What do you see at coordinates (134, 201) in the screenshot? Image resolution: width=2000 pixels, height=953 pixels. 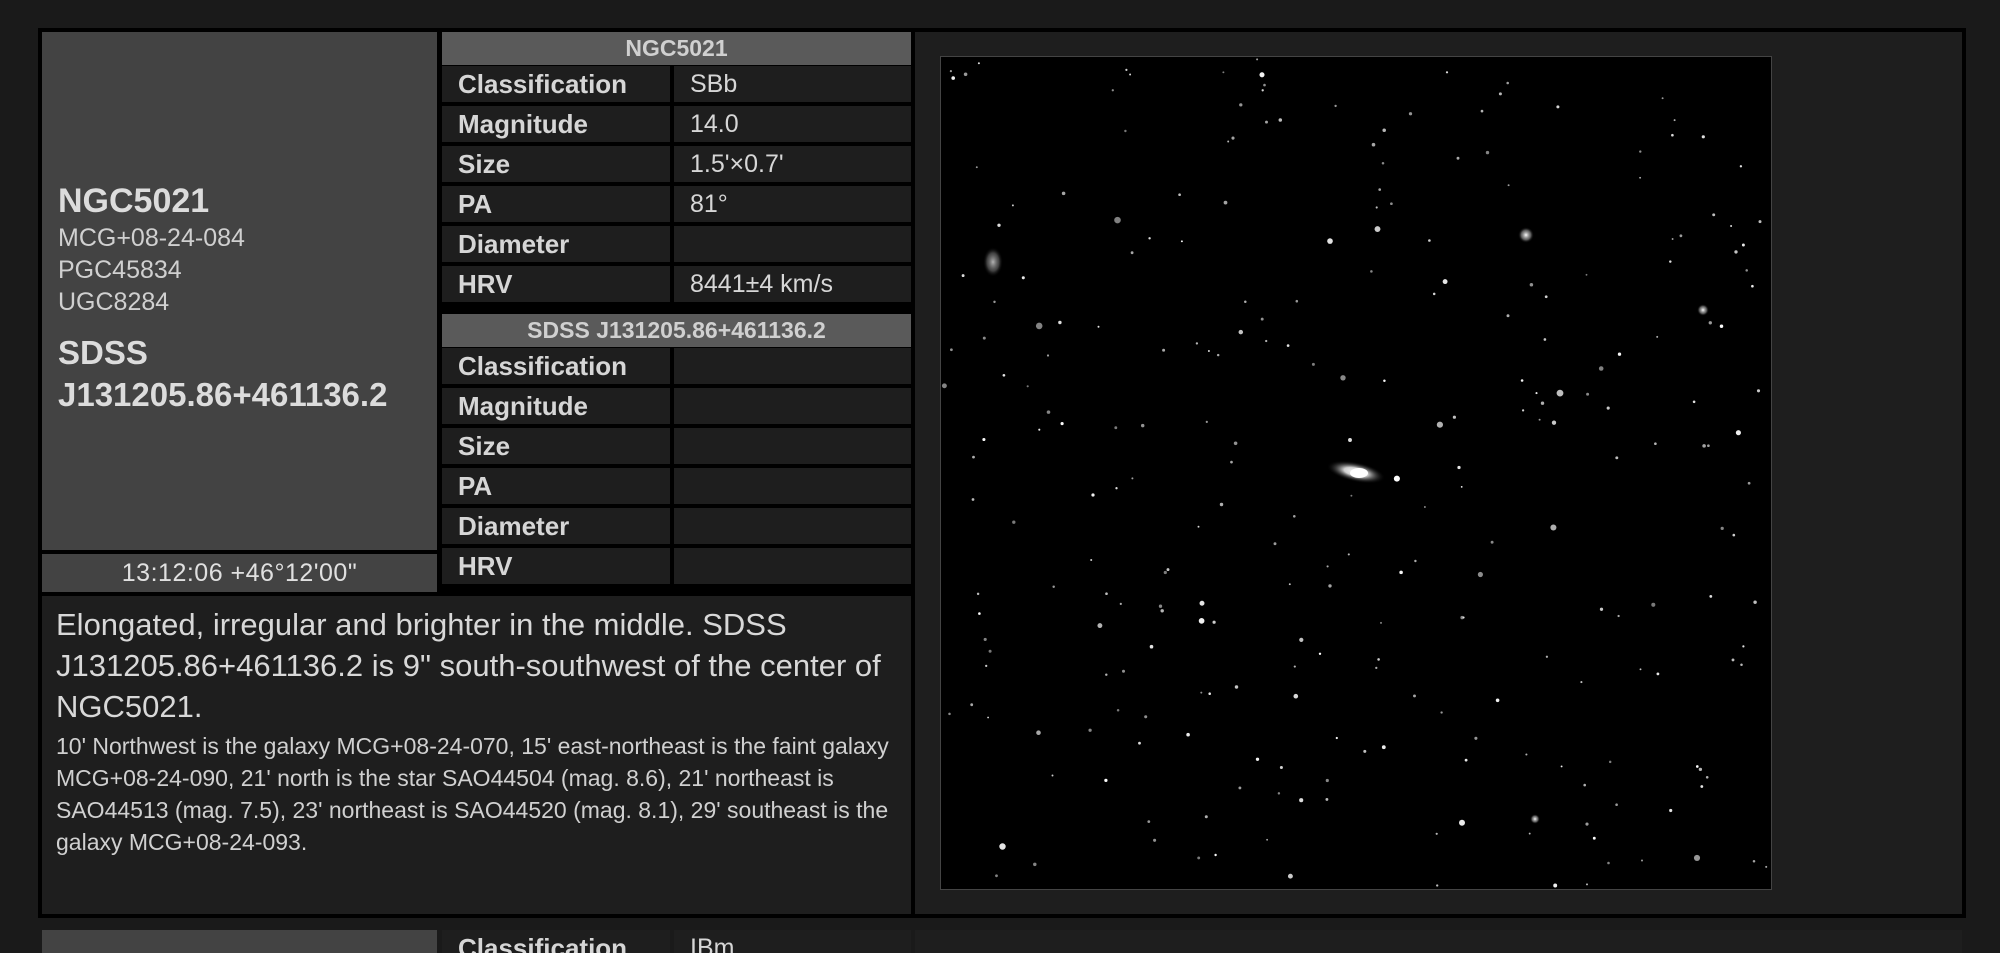 I see `primary-name: NGC5021` at bounding box center [134, 201].